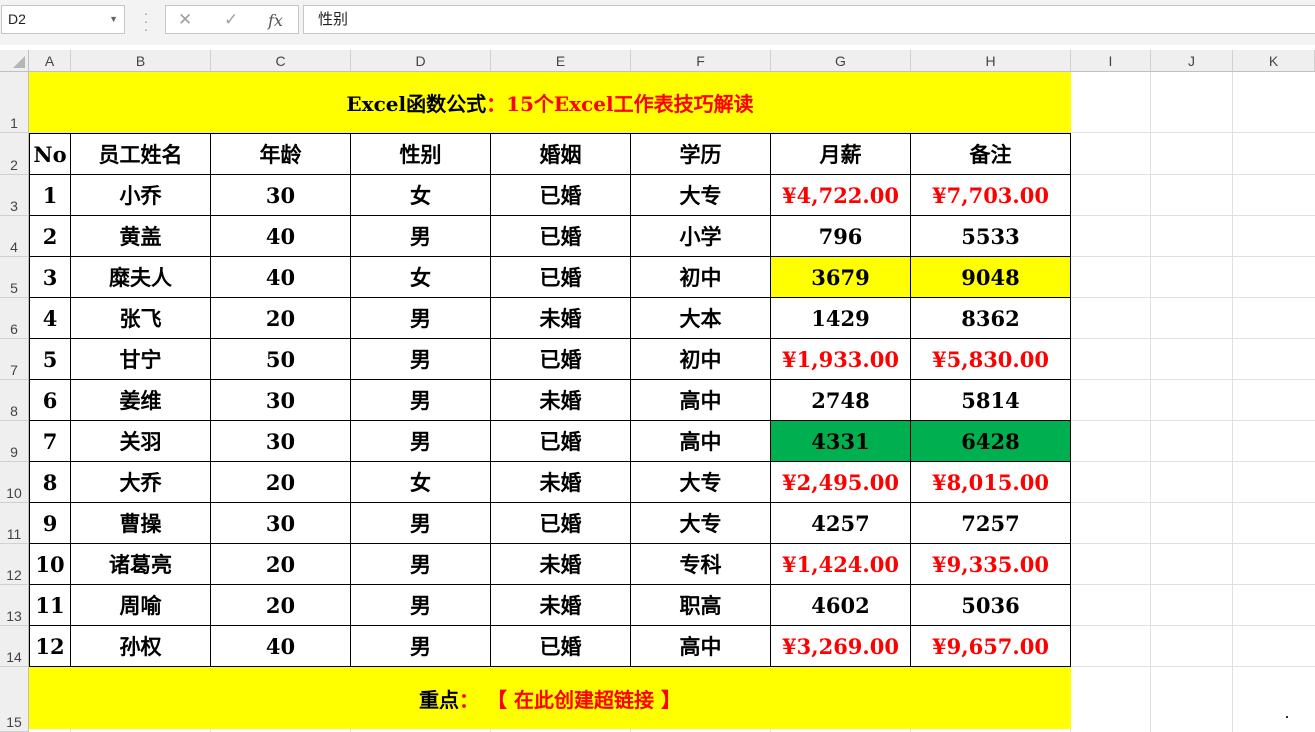 The image size is (1315, 732). What do you see at coordinates (50, 523) in the screenshot?
I see `table-cell: 9` at bounding box center [50, 523].